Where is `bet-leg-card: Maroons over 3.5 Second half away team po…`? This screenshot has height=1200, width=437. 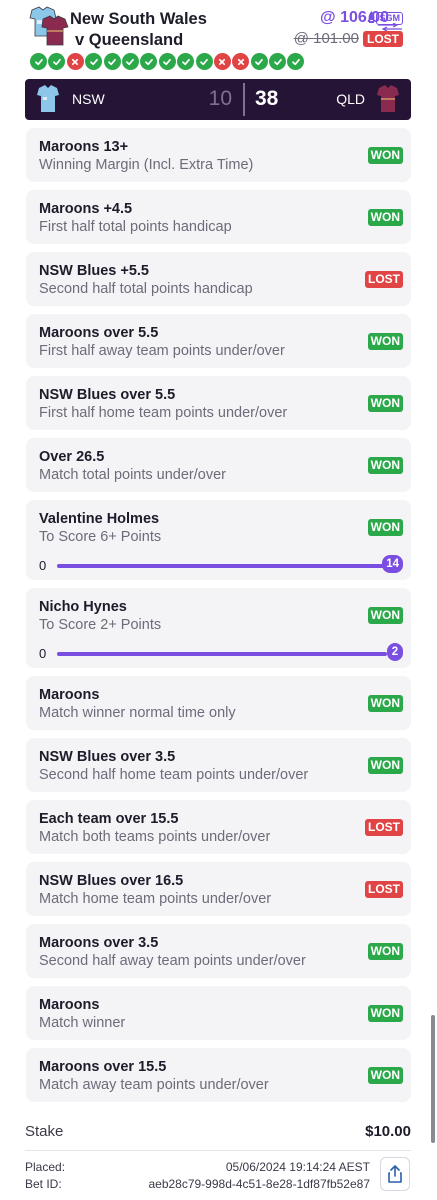
bet-leg-card: Maroons over 3.5 Second half away team po… is located at coordinates (218, 951).